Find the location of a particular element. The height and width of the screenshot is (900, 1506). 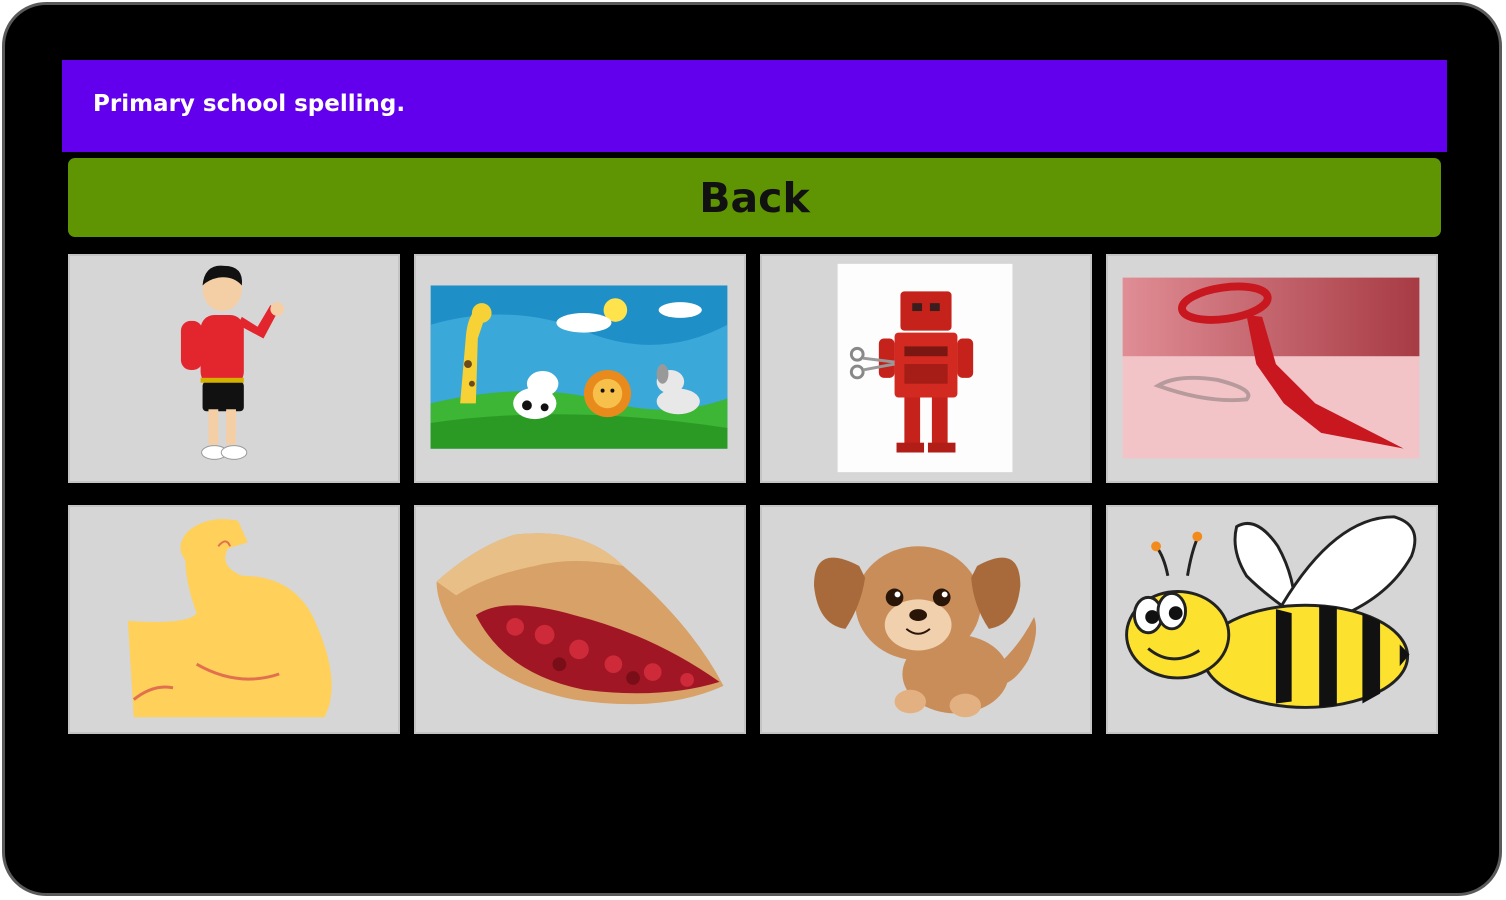

tie-icon is located at coordinates (1271, 368).